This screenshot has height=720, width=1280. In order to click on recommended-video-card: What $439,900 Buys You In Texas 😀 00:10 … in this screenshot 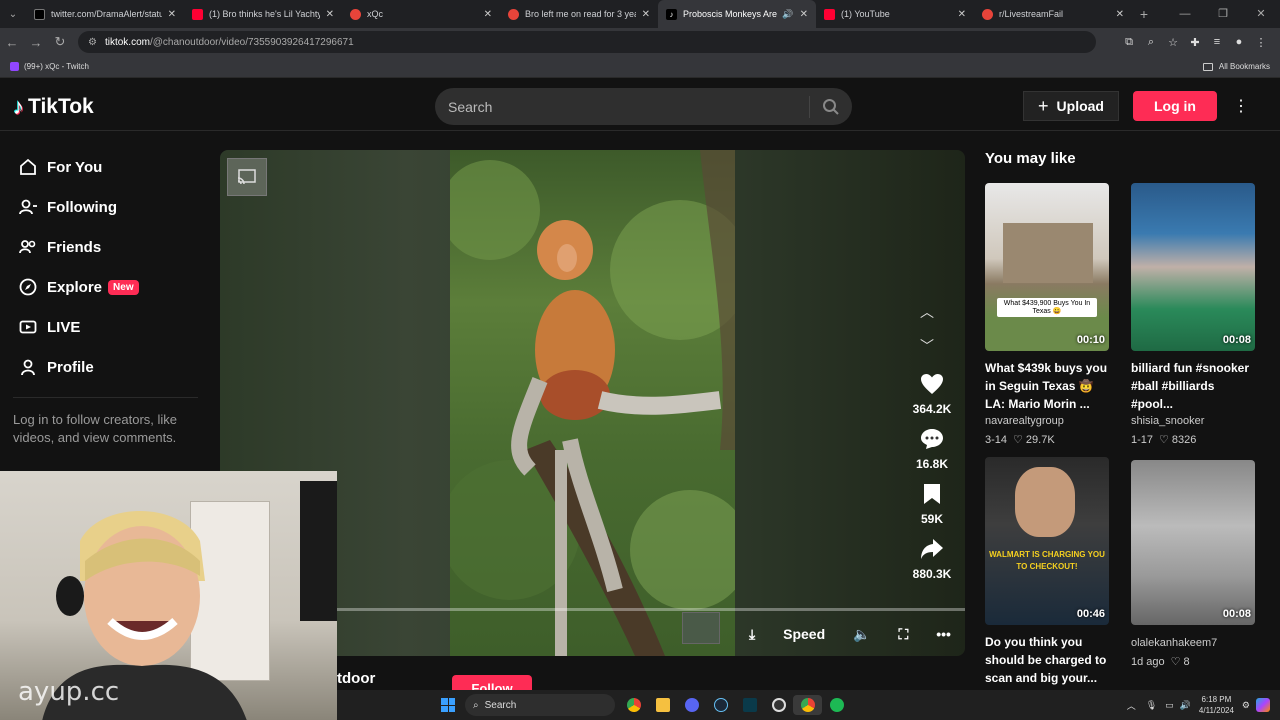, I will do `click(1047, 314)`.